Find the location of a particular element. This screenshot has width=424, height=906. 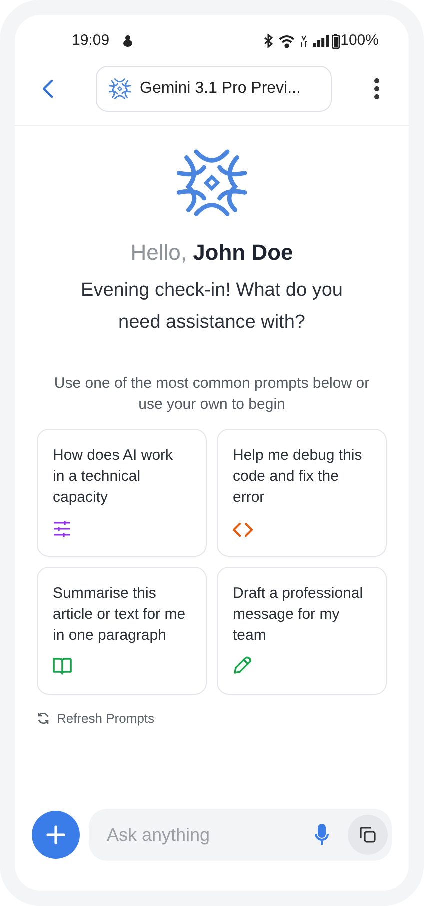

prompt-text: Draft a professional message for my team is located at coordinates (298, 615).